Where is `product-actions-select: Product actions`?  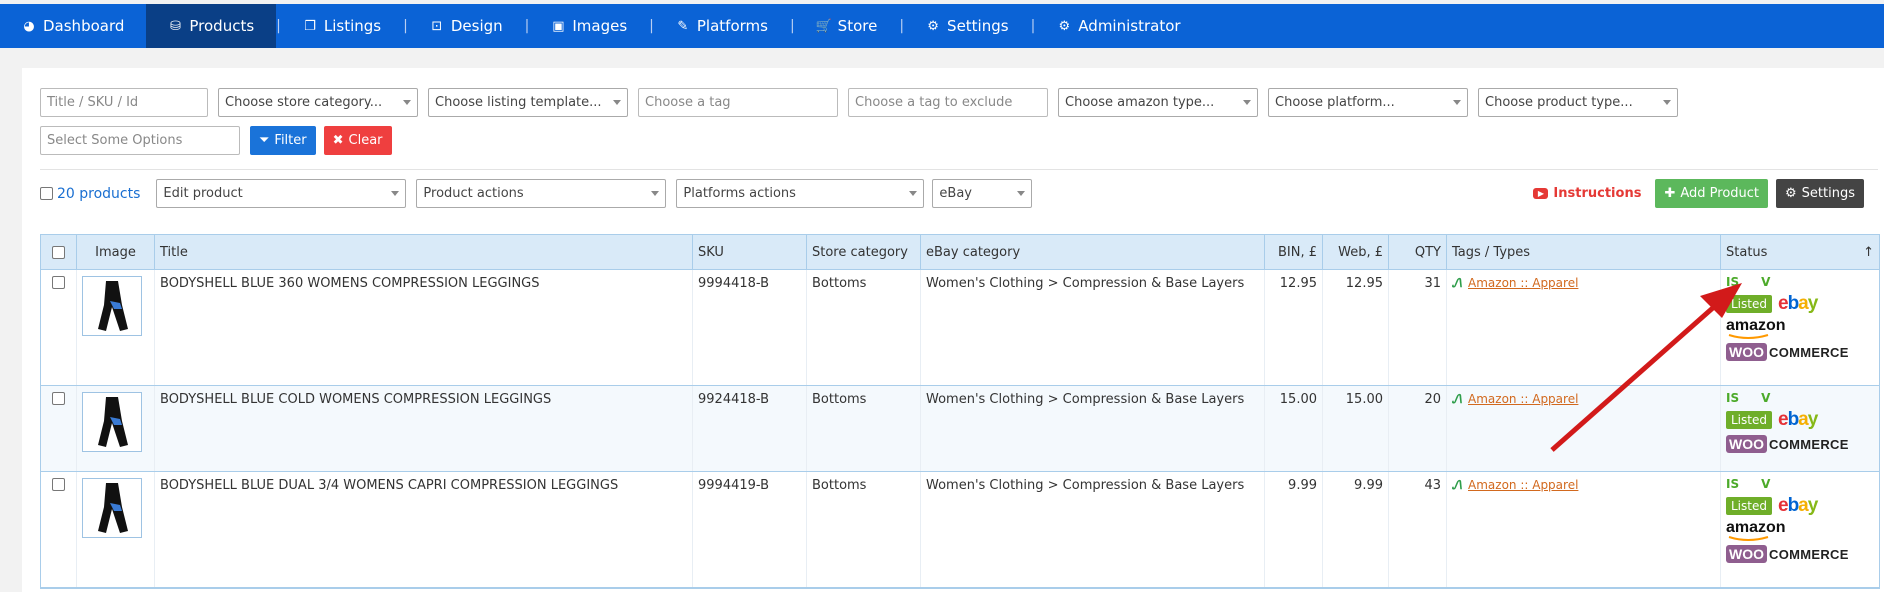
product-actions-select: Product actions is located at coordinates (541, 193).